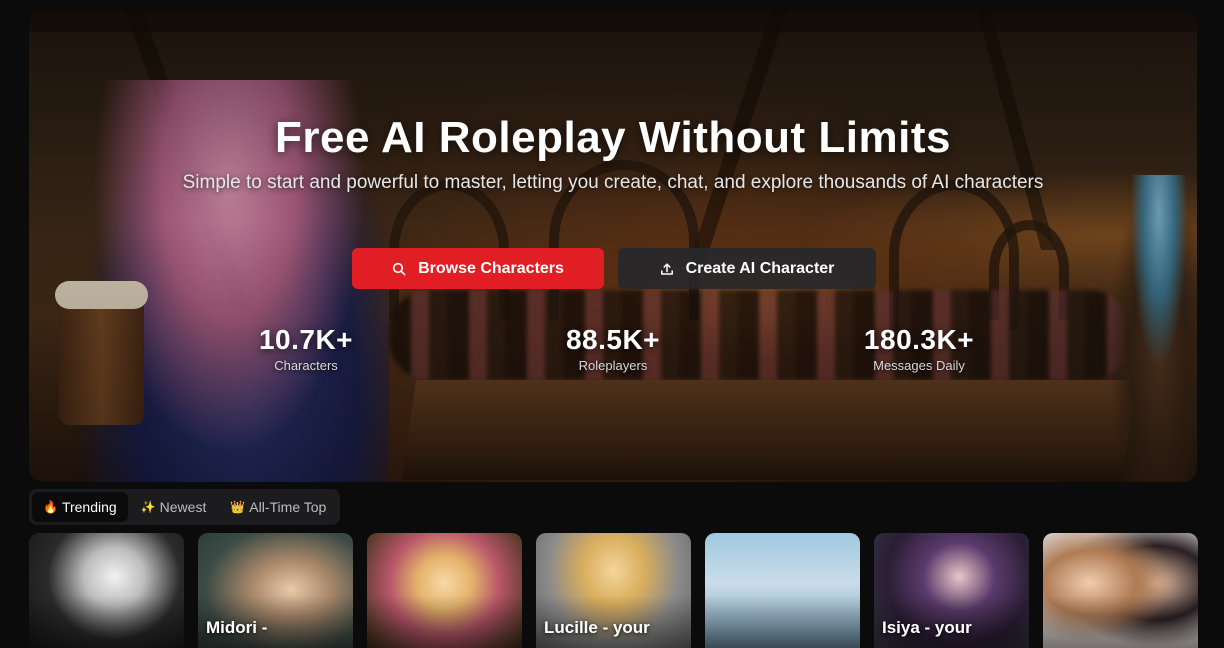 Image resolution: width=1224 pixels, height=648 pixels. I want to click on search-icon, so click(399, 269).